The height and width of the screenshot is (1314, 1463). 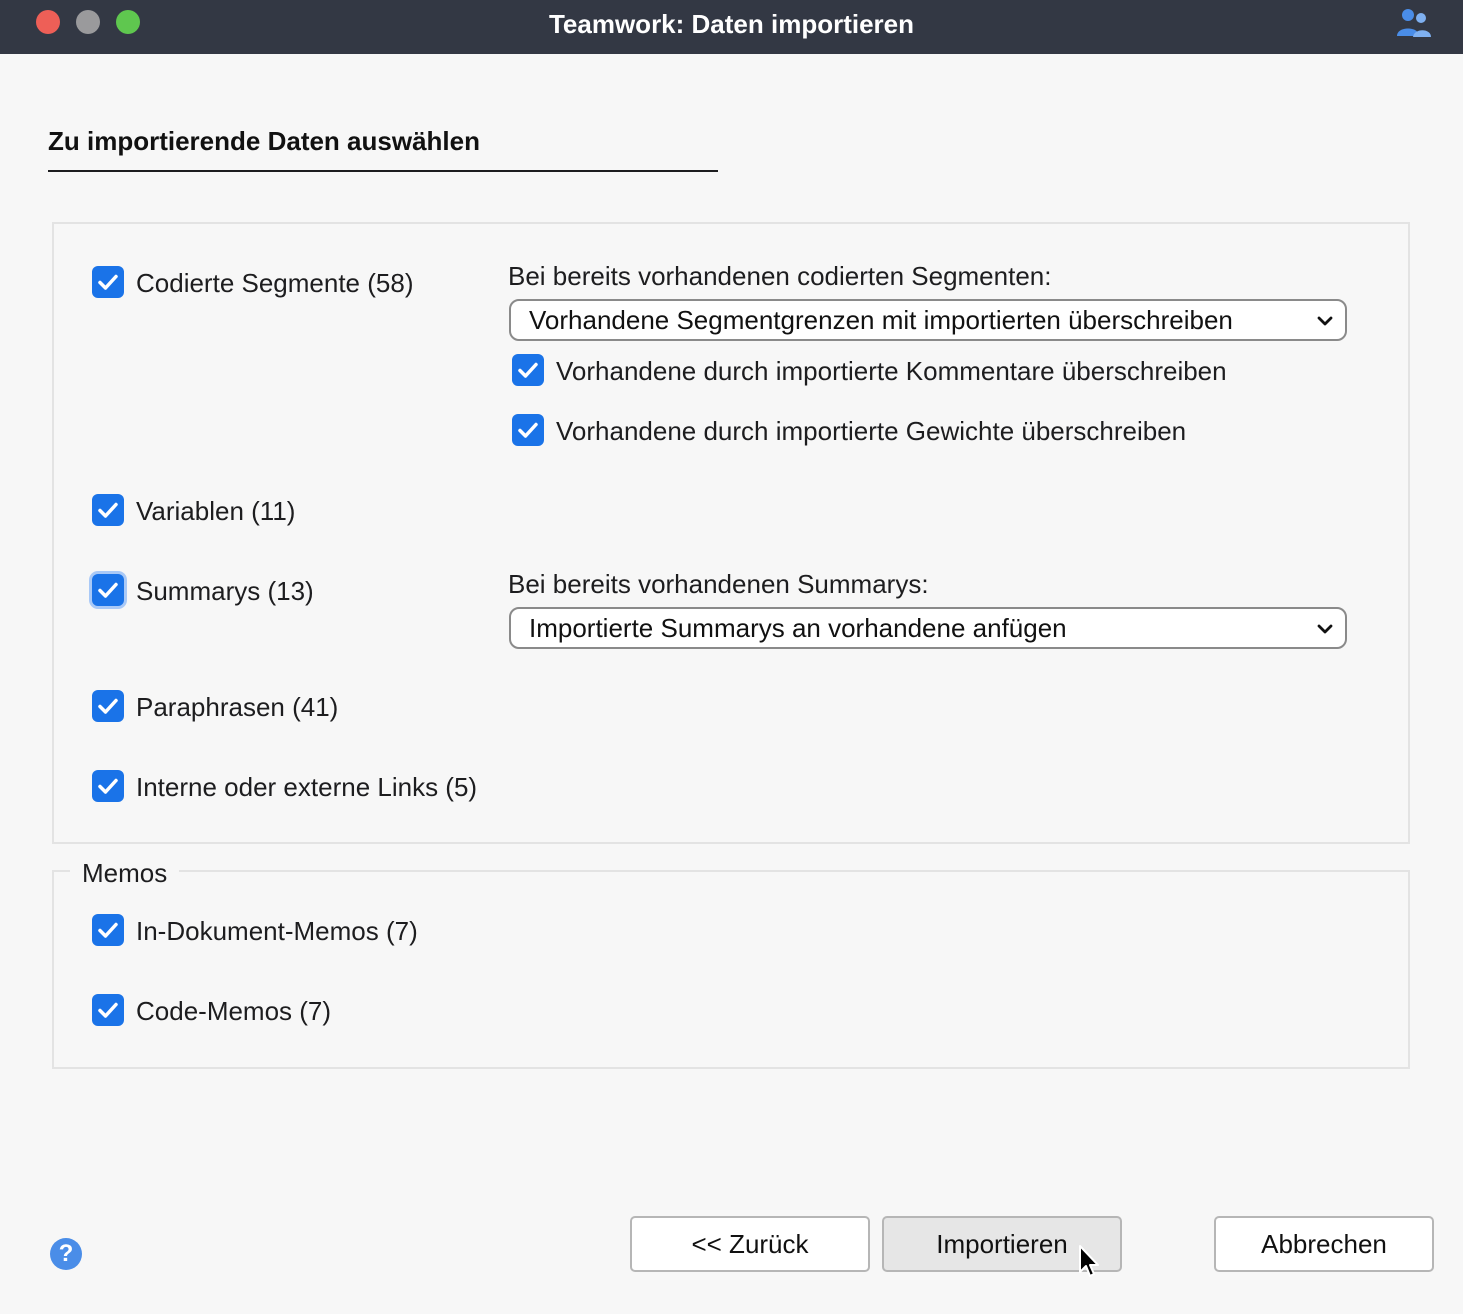 What do you see at coordinates (1324, 1244) in the screenshot?
I see `cancel-button: Abbrechen` at bounding box center [1324, 1244].